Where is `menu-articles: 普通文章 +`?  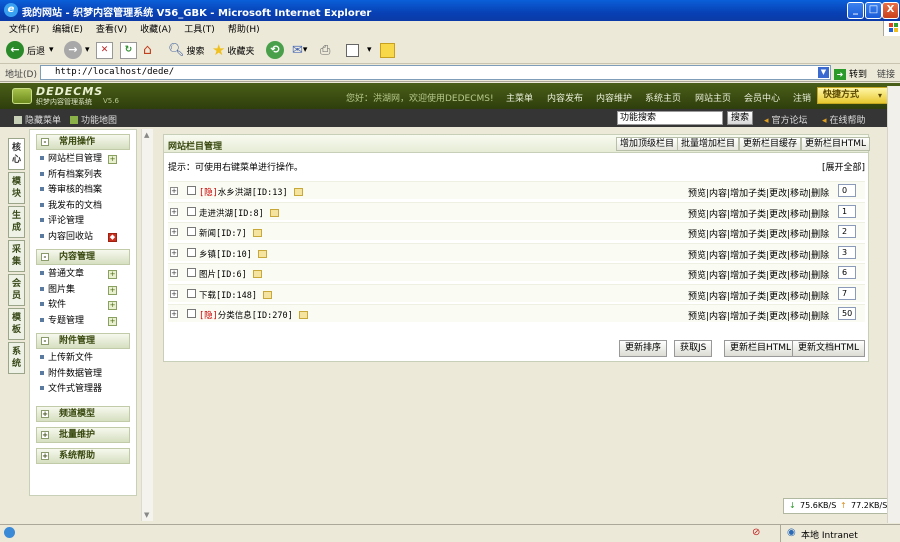 menu-articles: 普通文章 + is located at coordinates (83, 275).